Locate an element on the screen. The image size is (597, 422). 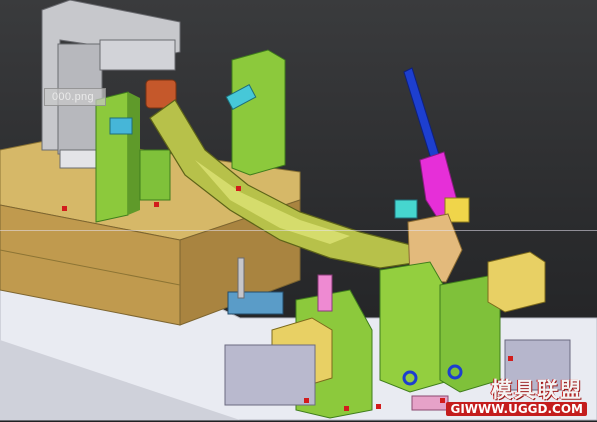
left-green-pillar is located at coordinates (112, 157).